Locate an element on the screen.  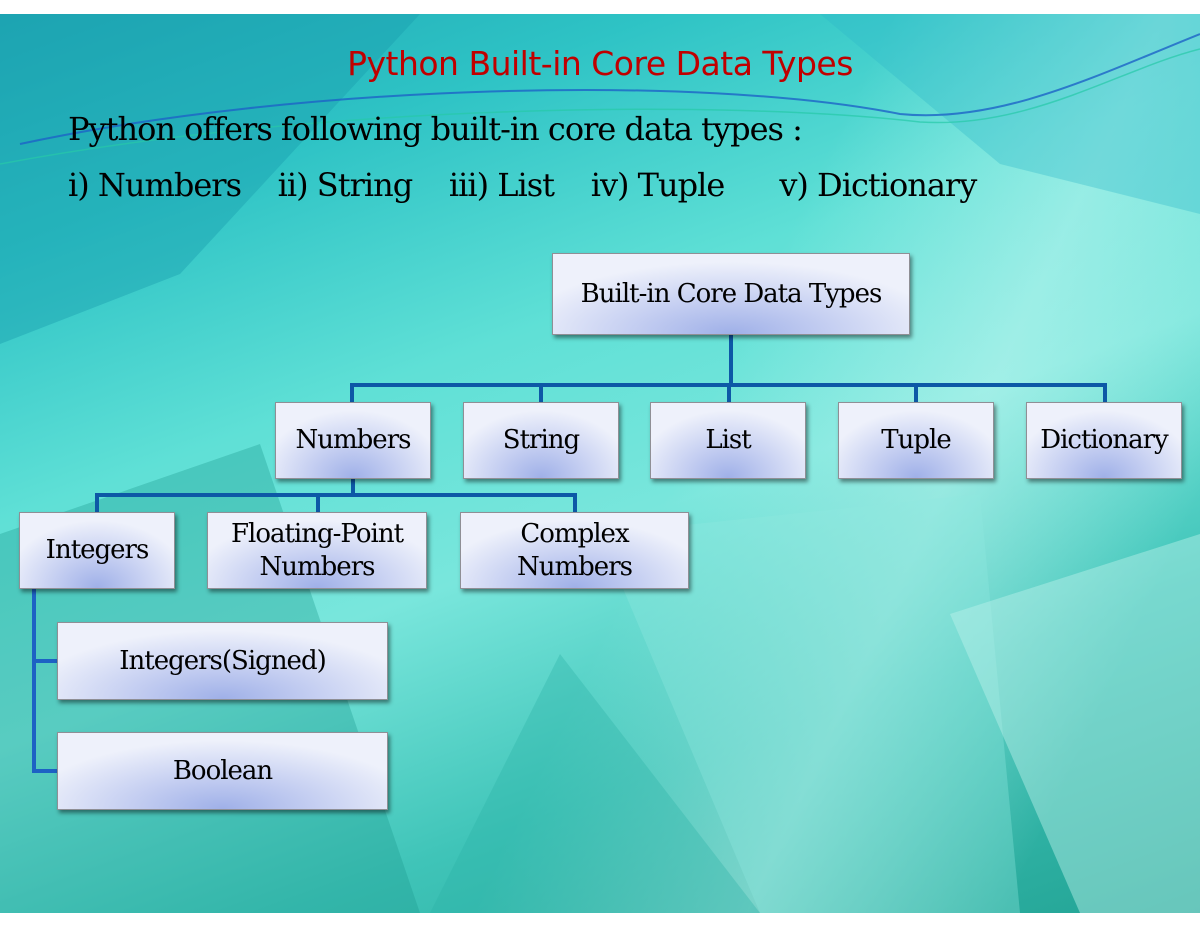
connector-drop-string is located at coordinates (541, 392).